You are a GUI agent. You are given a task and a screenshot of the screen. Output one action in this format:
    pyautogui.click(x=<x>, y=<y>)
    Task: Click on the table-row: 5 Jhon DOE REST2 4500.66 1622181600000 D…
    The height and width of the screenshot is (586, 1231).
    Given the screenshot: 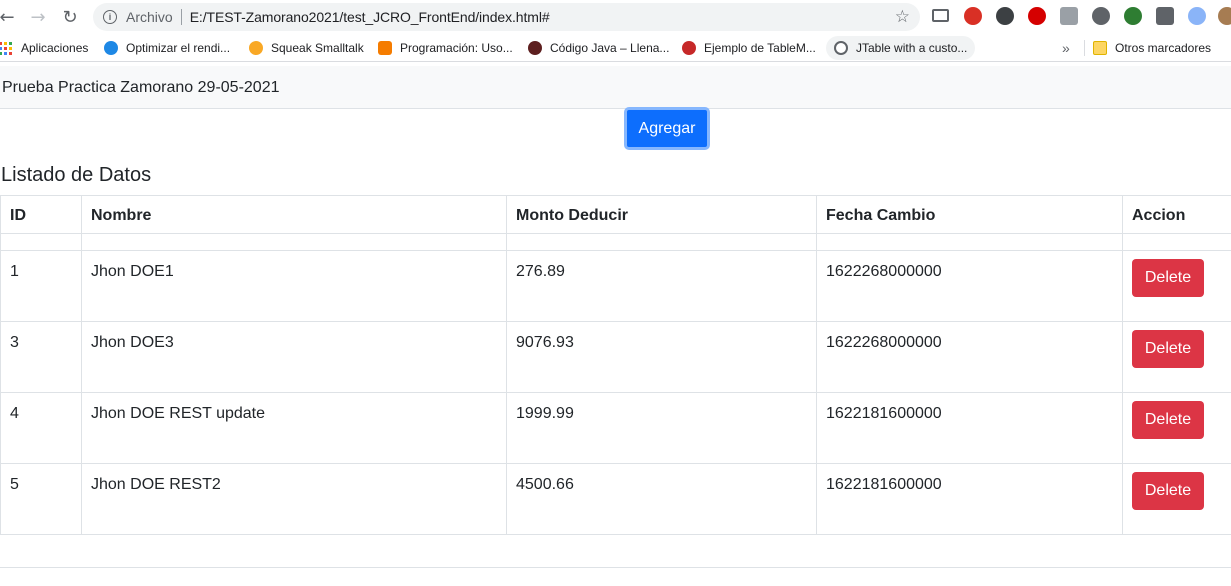 What is the action you would take?
    pyautogui.click(x=615, y=499)
    